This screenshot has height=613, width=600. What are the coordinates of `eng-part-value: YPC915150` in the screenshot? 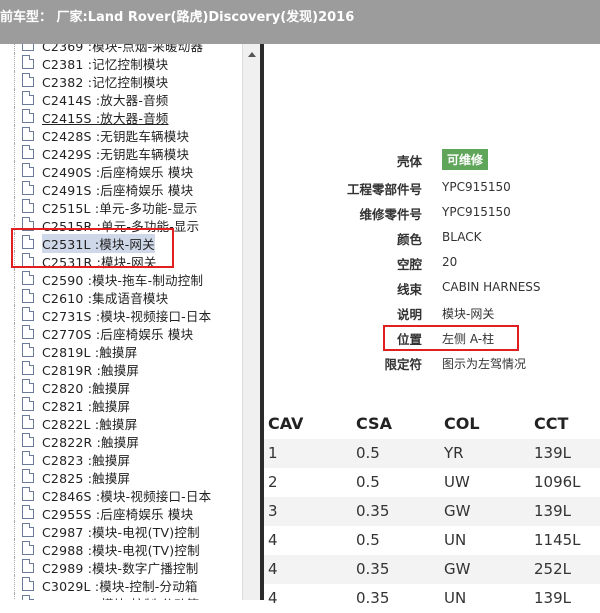 It's located at (476, 187).